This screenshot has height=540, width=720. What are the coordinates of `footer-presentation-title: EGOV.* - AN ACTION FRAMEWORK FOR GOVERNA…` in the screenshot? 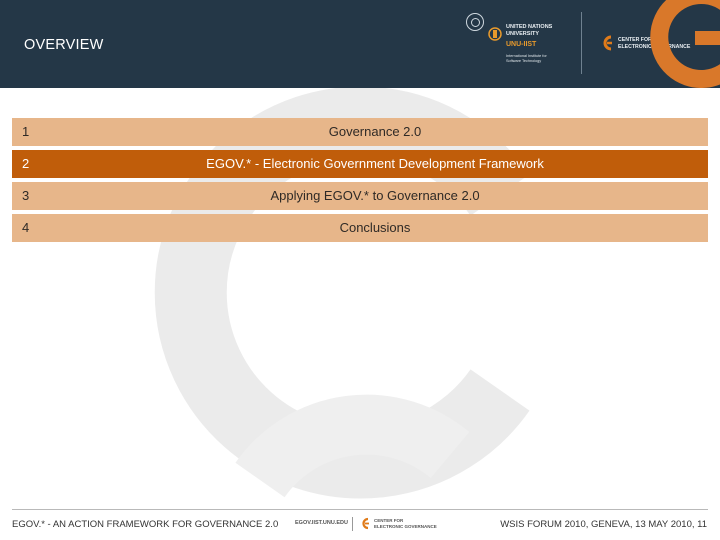 It's located at (145, 524).